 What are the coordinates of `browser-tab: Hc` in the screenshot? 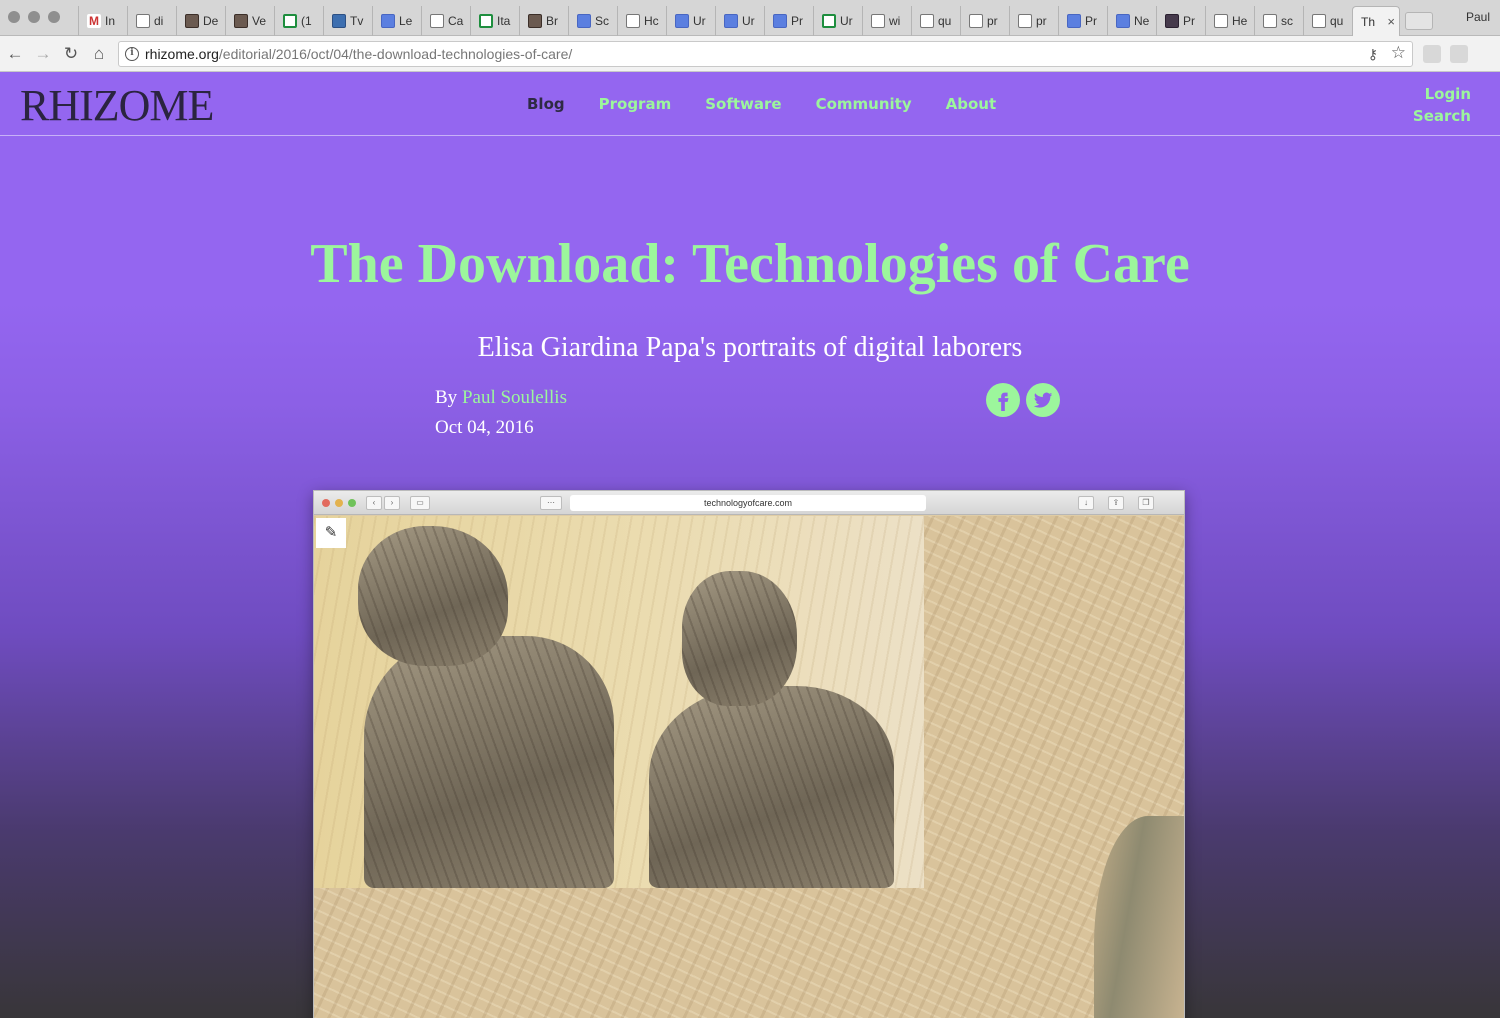 It's located at (642, 21).